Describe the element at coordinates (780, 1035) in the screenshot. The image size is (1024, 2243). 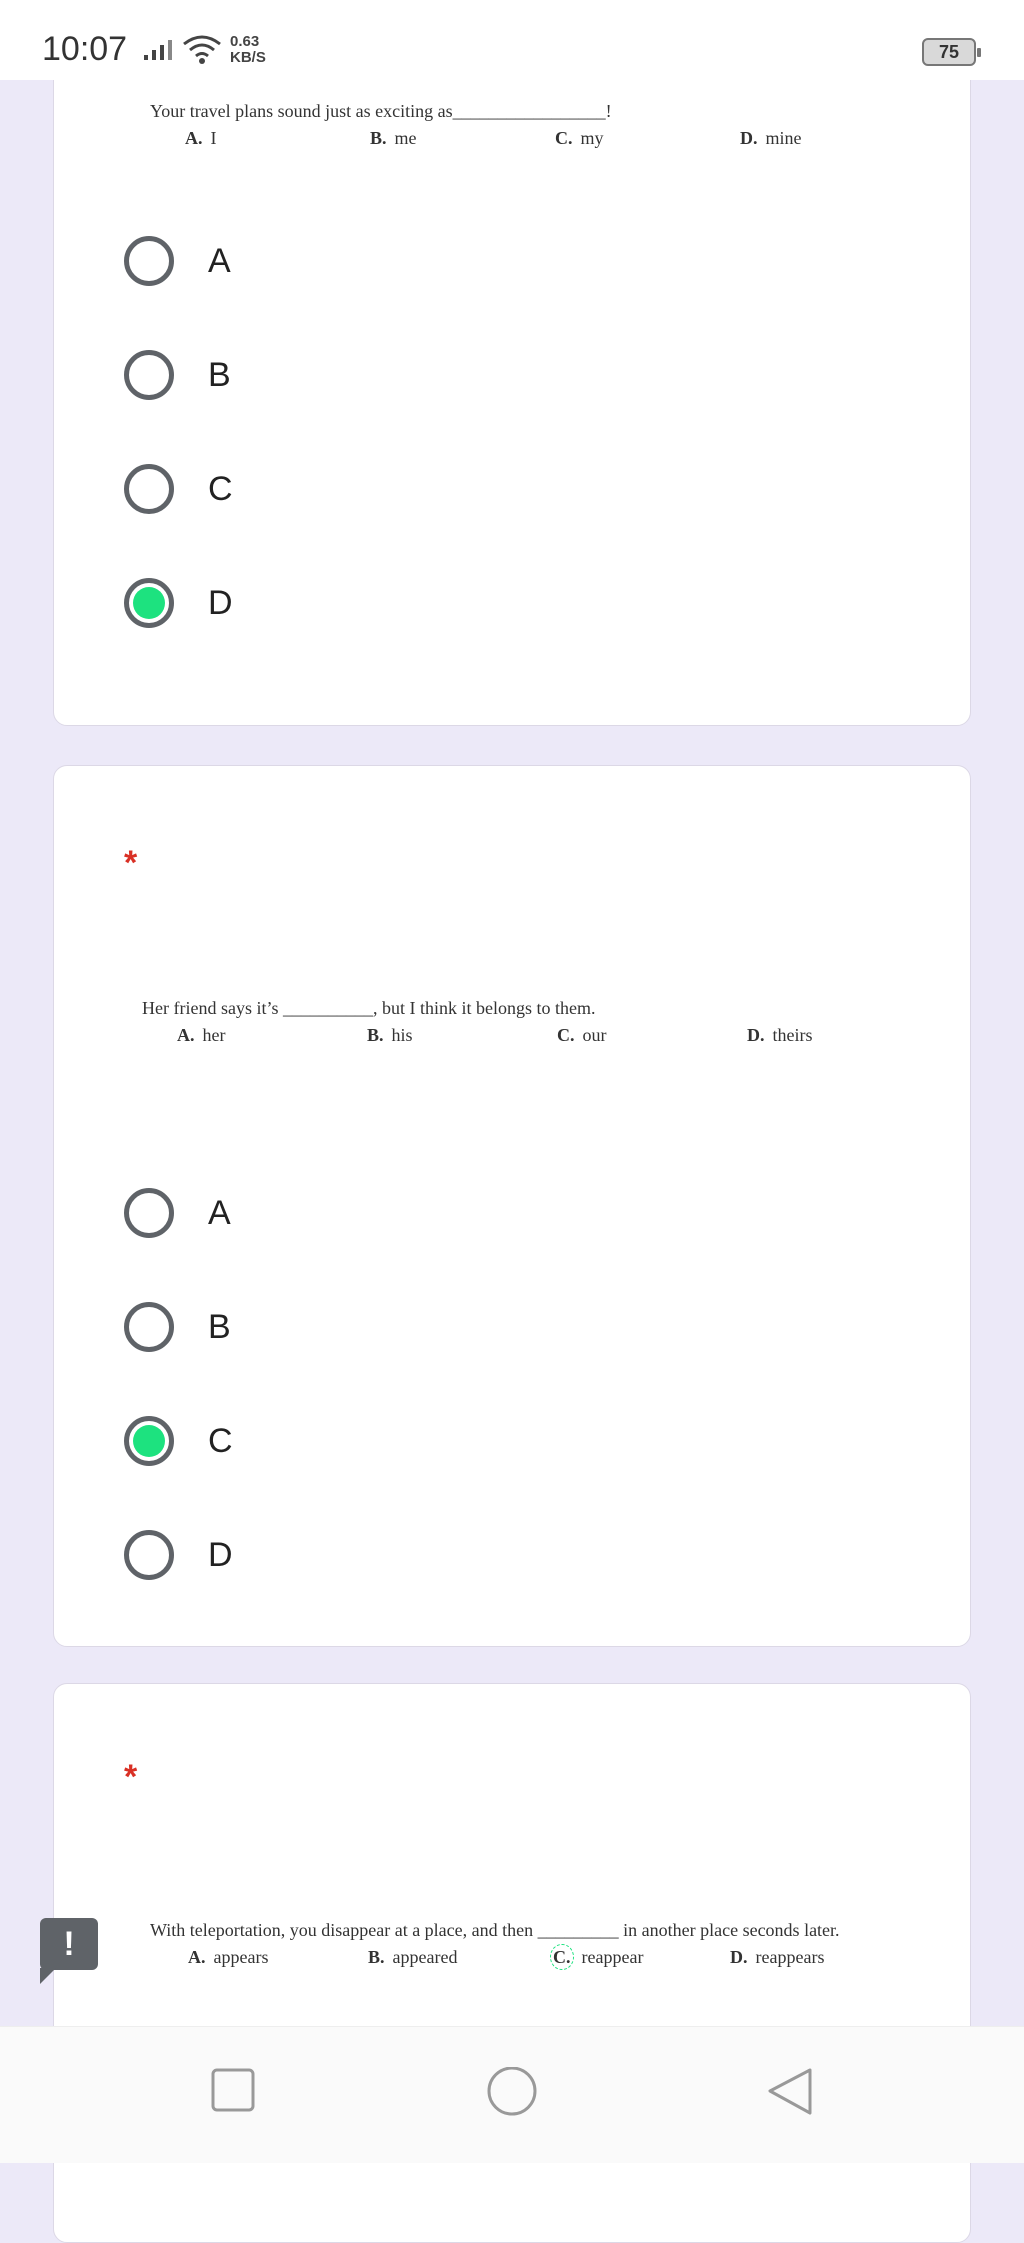
I see `image-option-d: D. theirs` at that location.